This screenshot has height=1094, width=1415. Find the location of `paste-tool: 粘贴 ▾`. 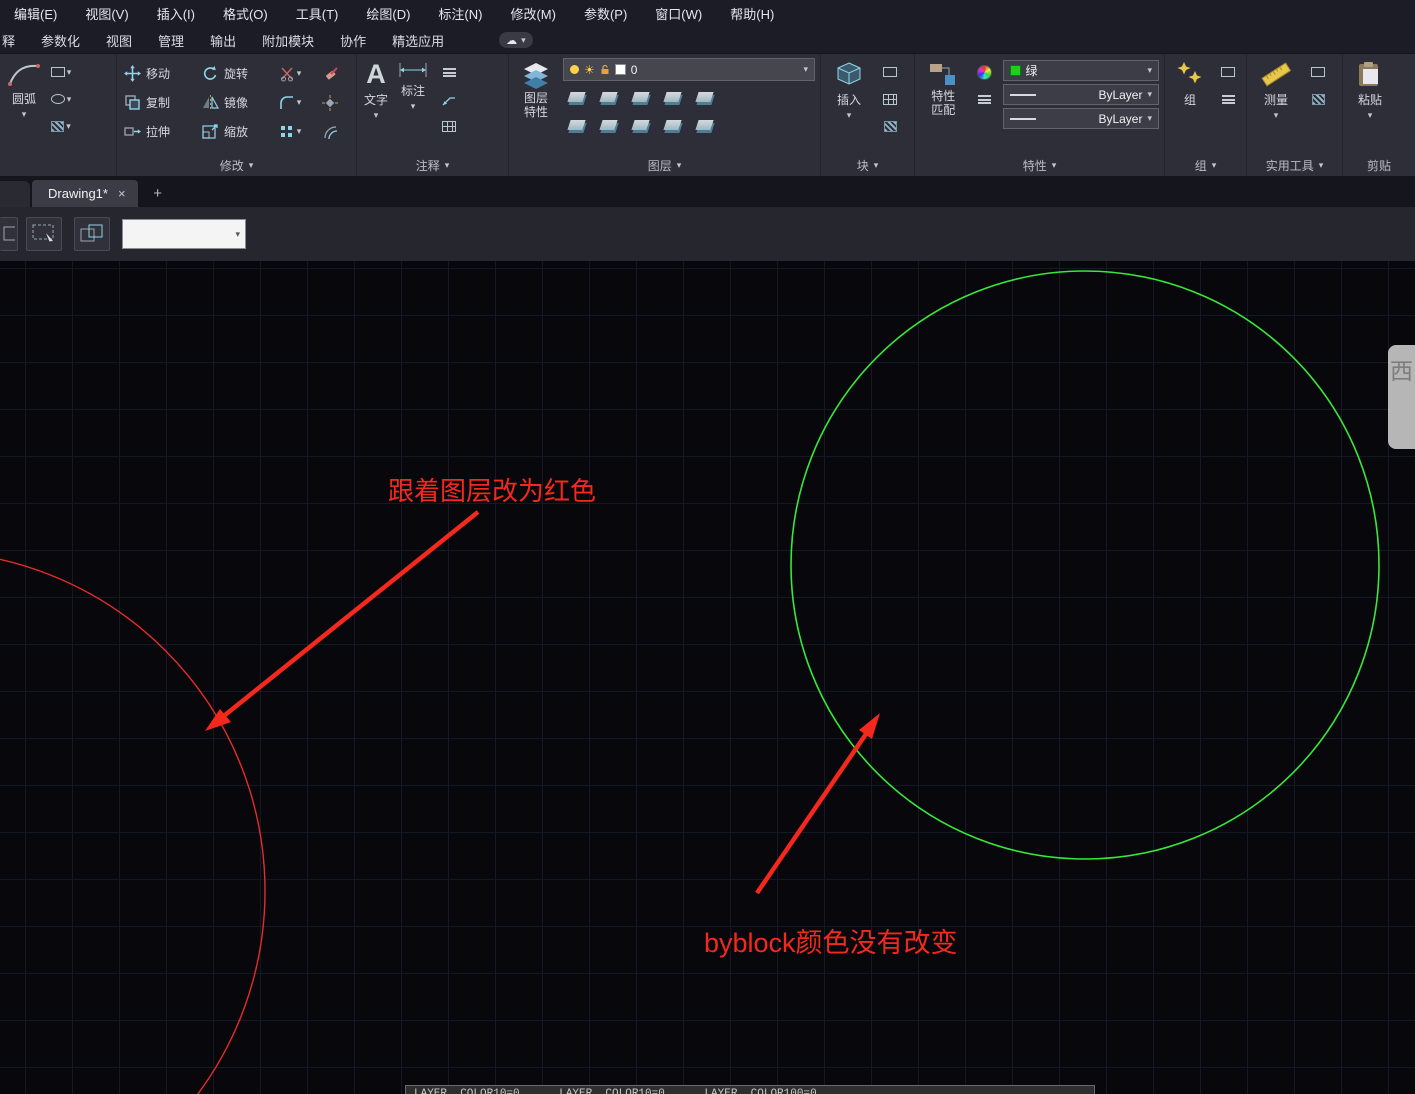

paste-tool: 粘贴 ▾ is located at coordinates (1370, 106).